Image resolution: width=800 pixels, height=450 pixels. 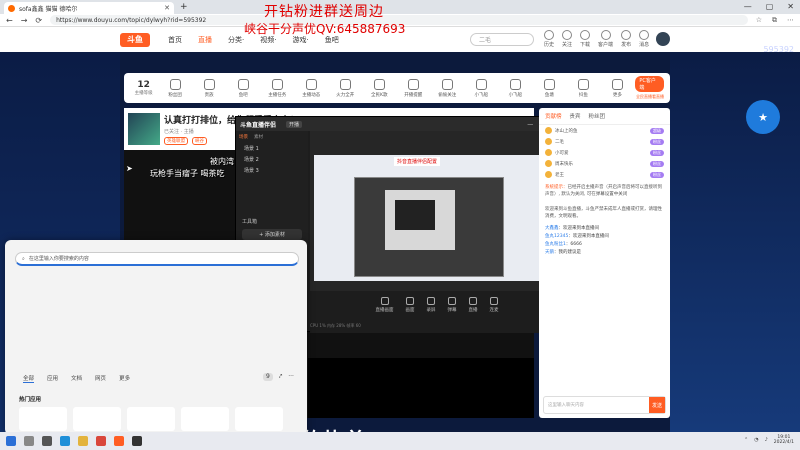 What do you see at coordinates (657, 405) in the screenshot?
I see `send-button: 发送` at bounding box center [657, 405].